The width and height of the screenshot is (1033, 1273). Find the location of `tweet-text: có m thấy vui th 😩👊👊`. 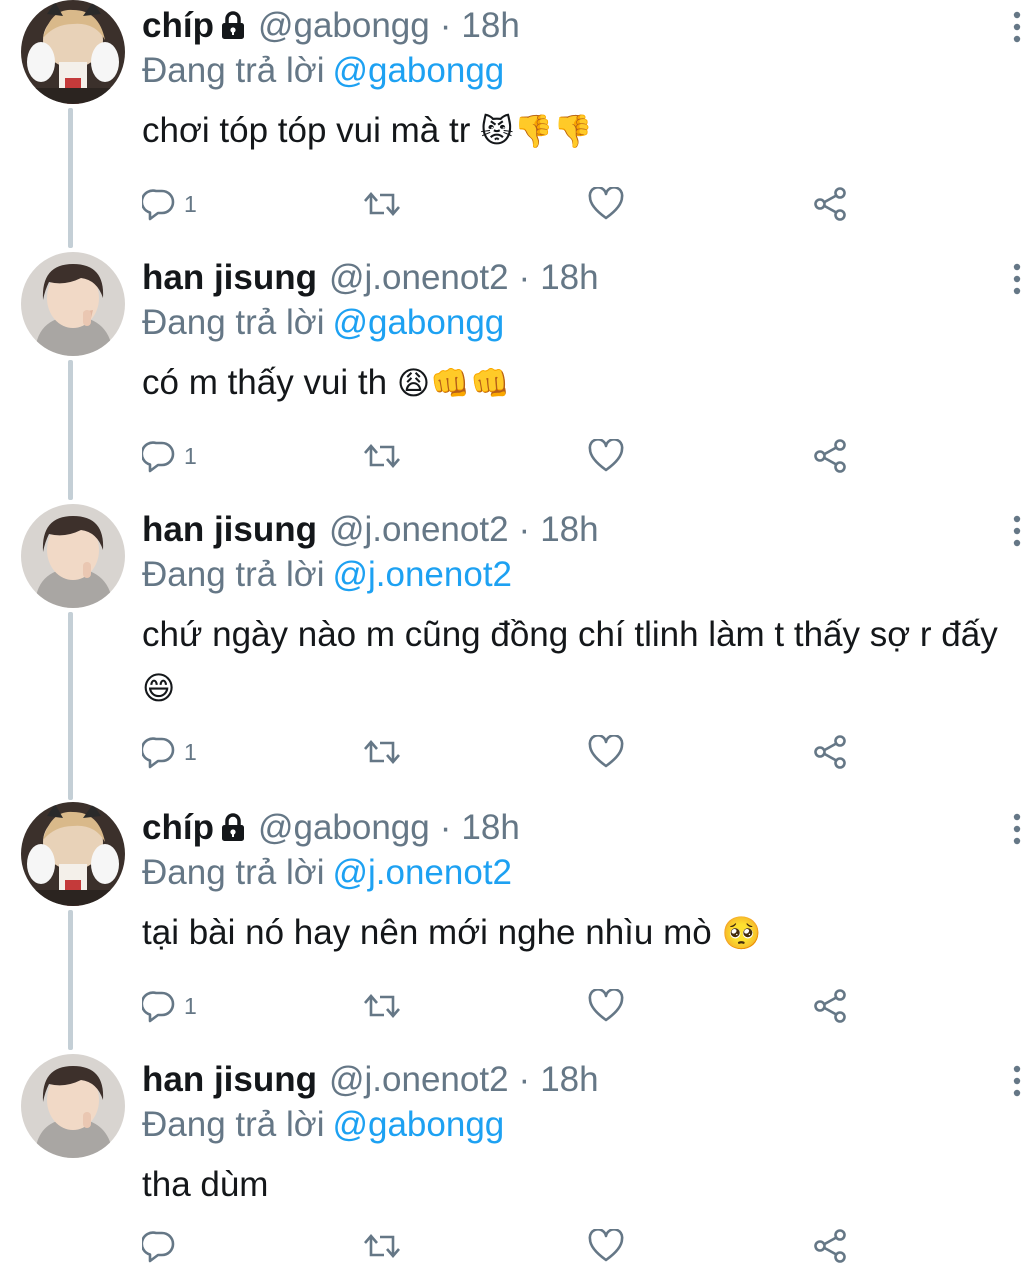

tweet-text: có m thấy vui th 😩👊👊 is located at coordinates (582, 383).